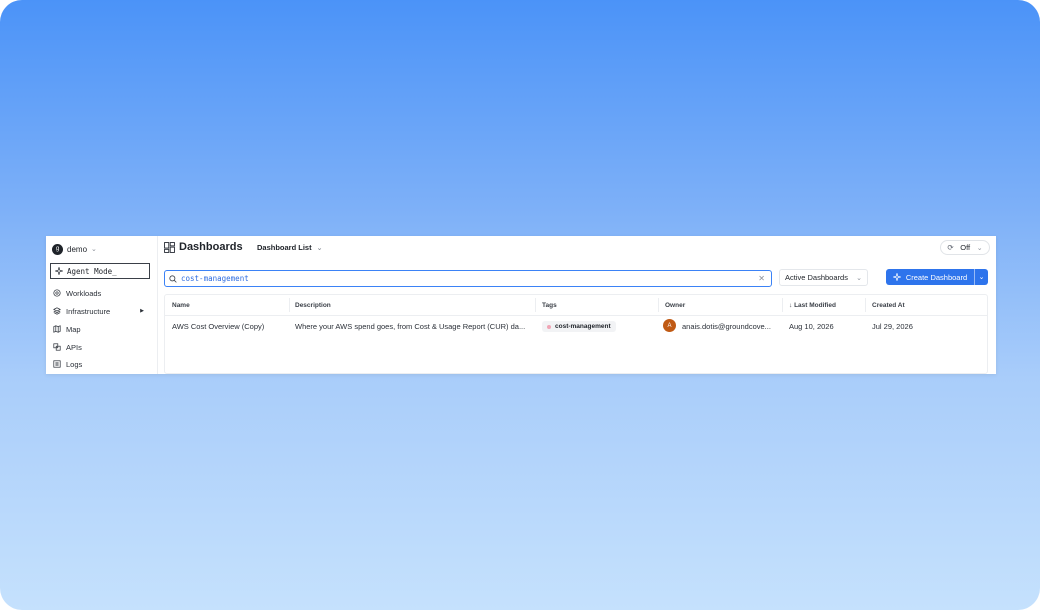 This screenshot has width=1040, height=610. What do you see at coordinates (313, 305) in the screenshot?
I see `column-header-description: Description` at bounding box center [313, 305].